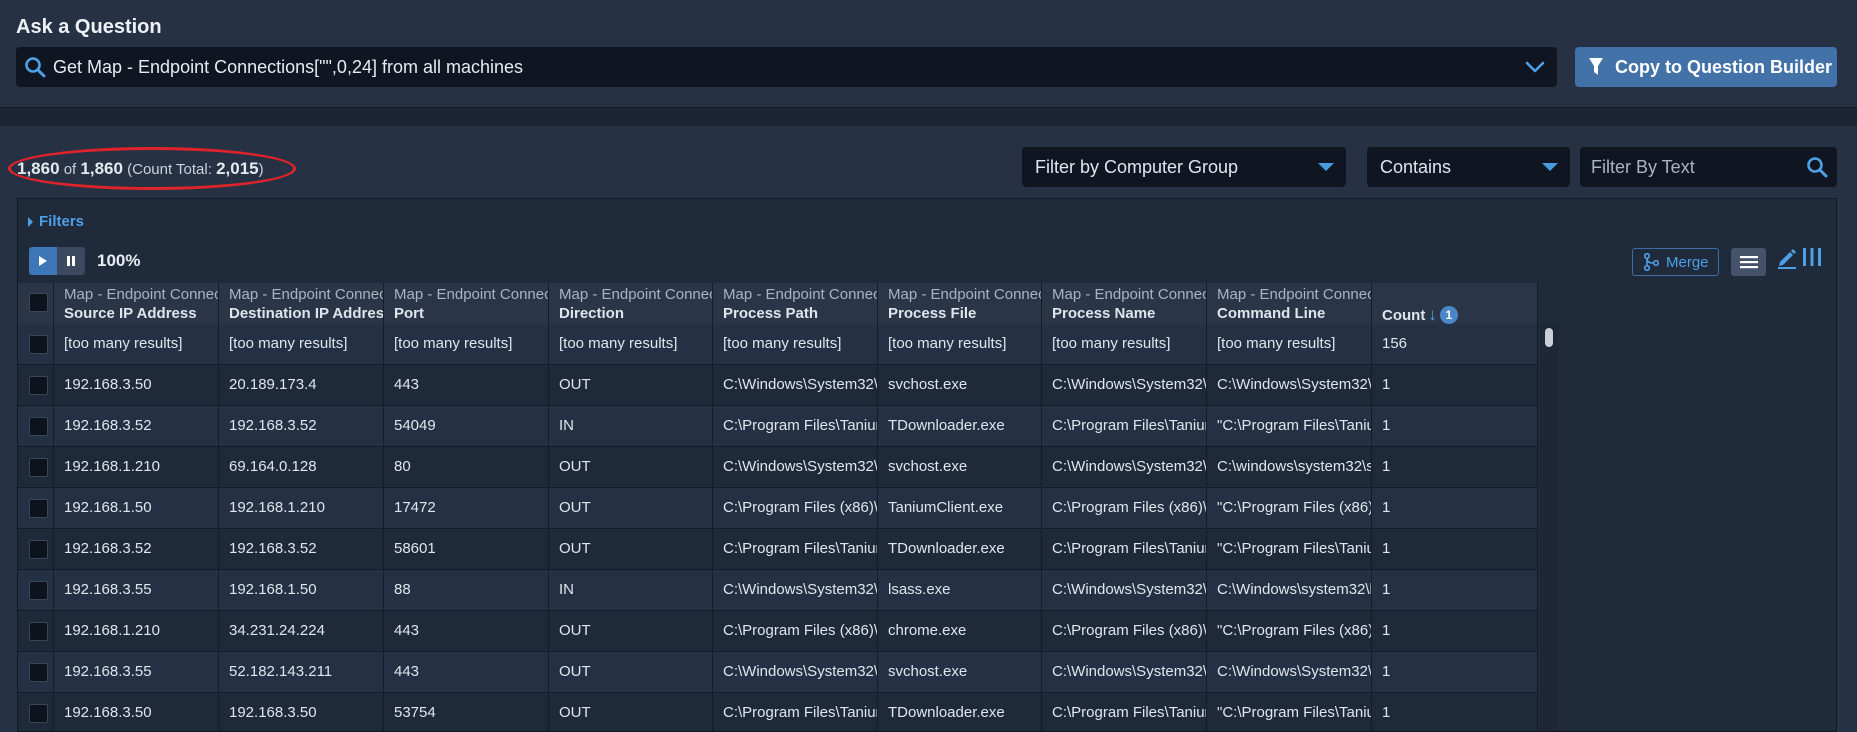 The width and height of the screenshot is (1857, 732). Describe the element at coordinates (960, 303) in the screenshot. I see `column-header: Map - Endpoint Connec... Process File` at that location.